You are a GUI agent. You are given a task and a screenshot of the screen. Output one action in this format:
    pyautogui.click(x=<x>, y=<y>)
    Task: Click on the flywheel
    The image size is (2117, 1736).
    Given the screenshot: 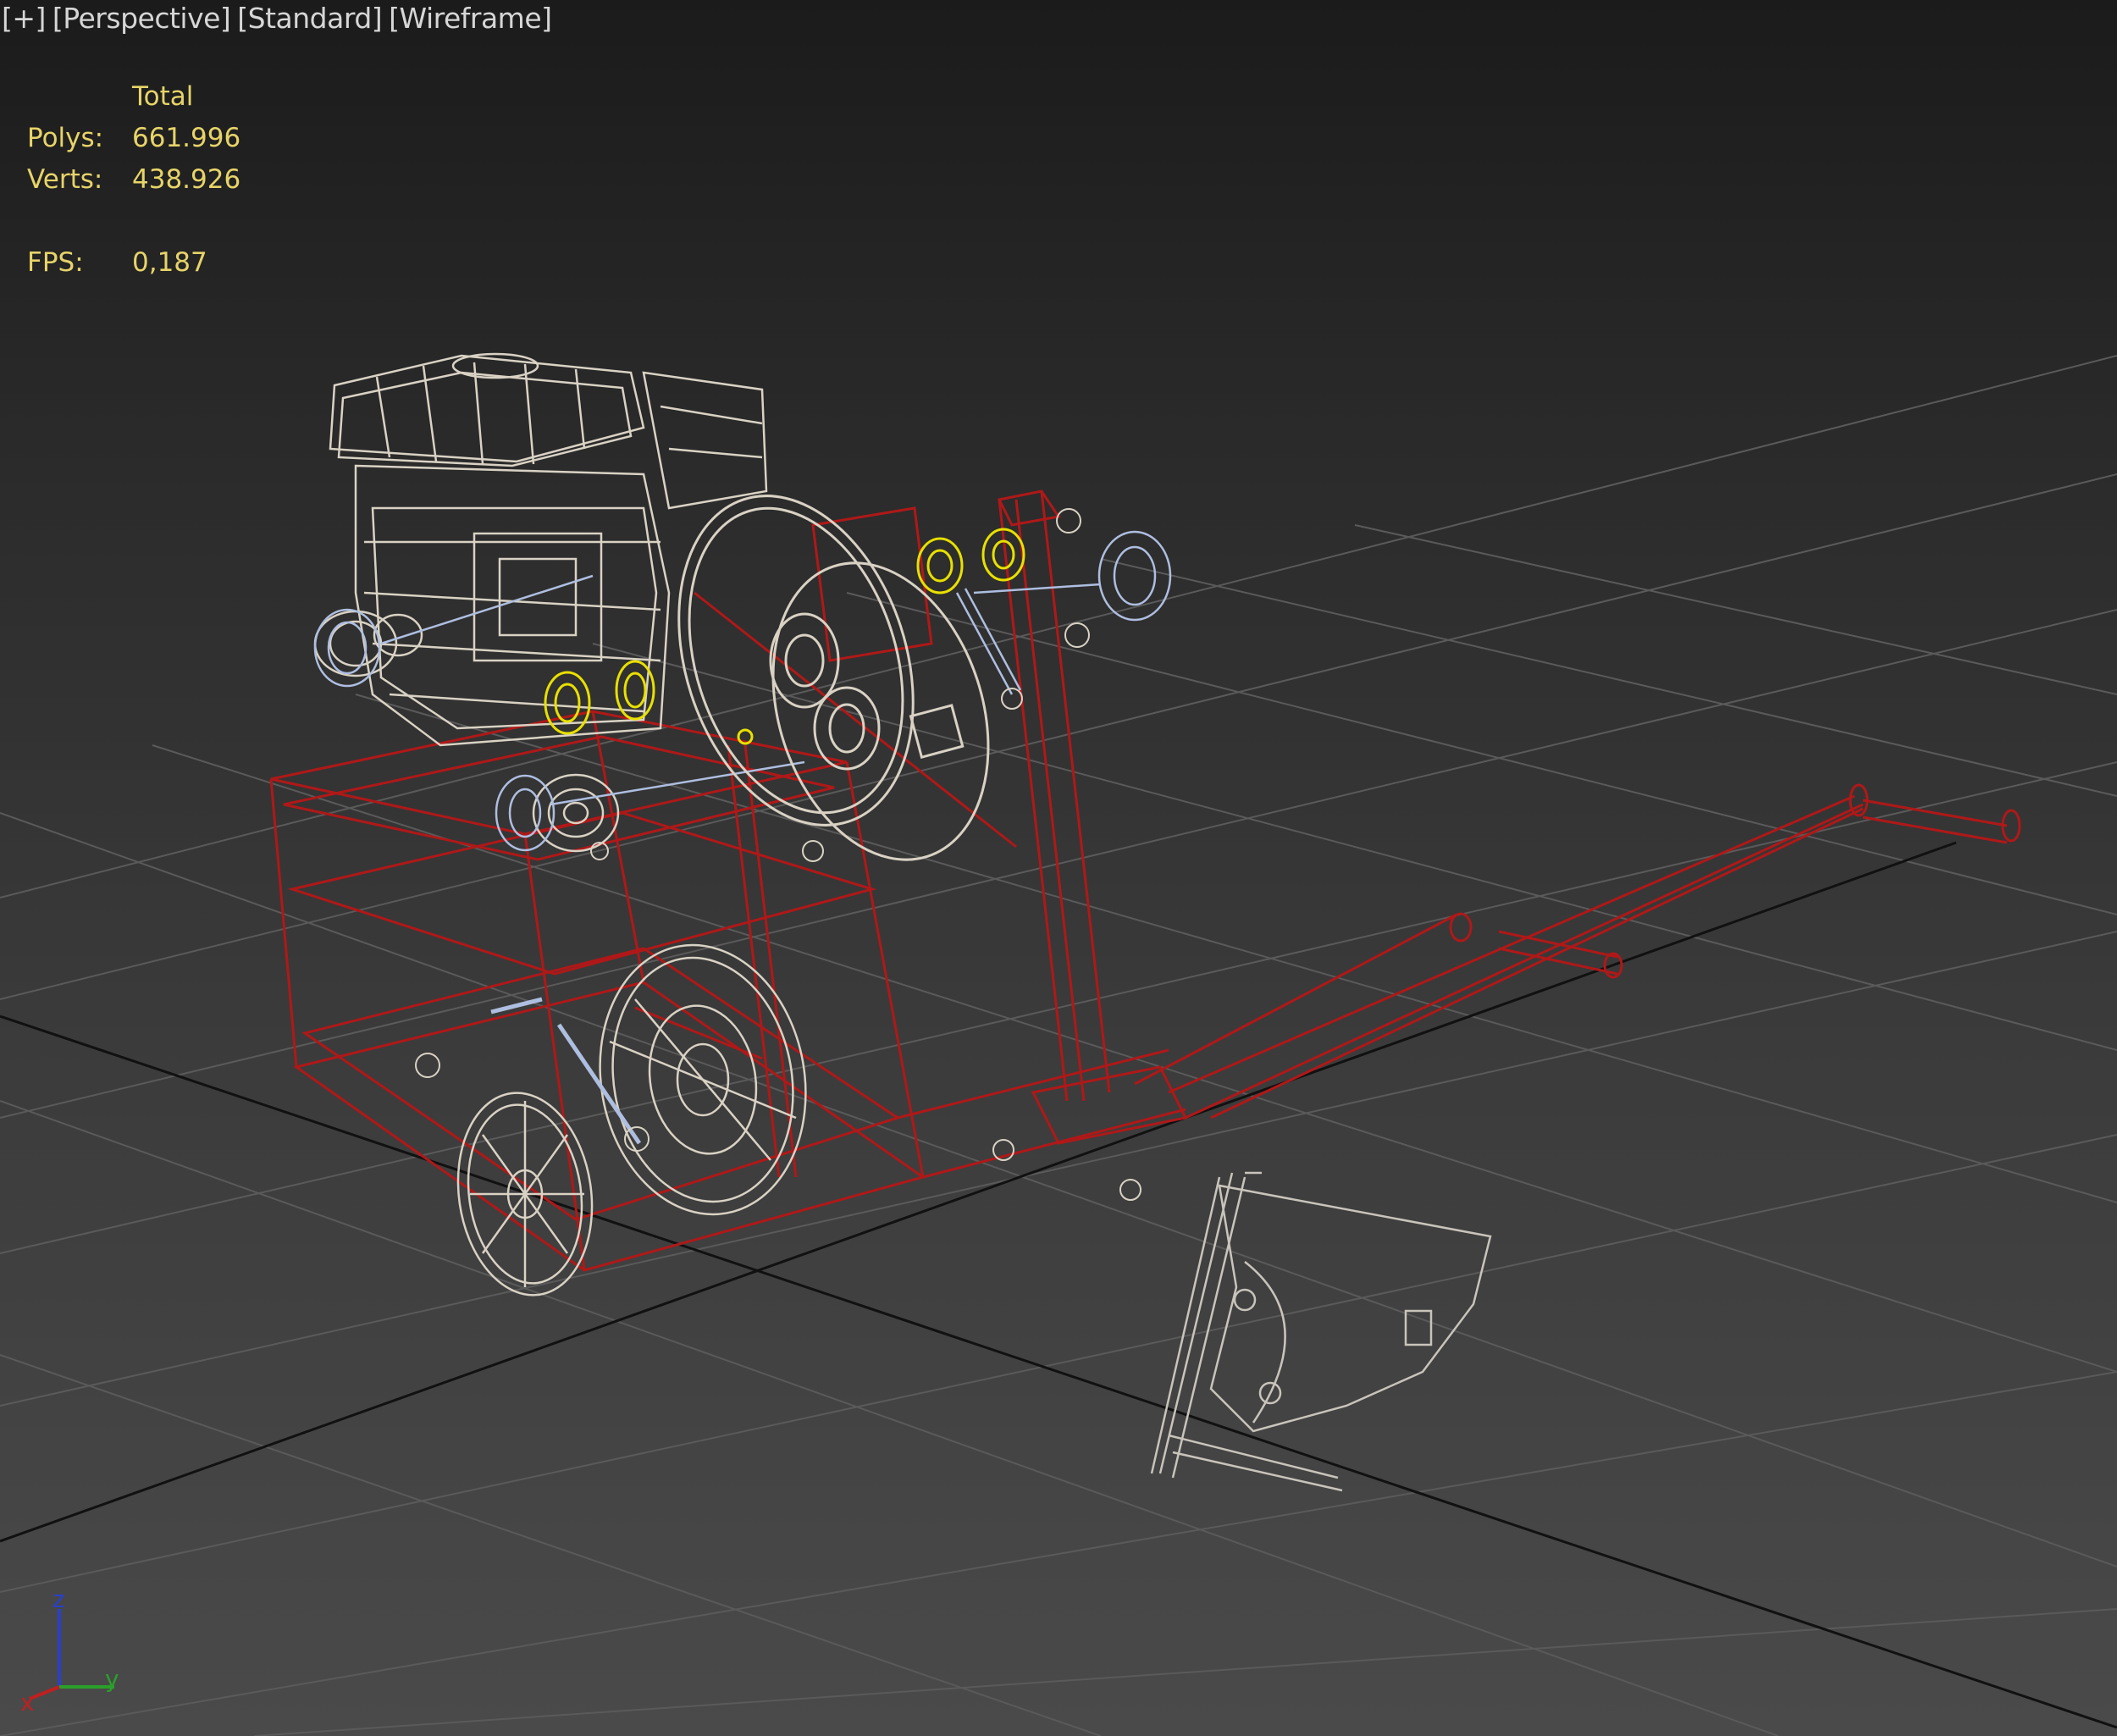 What is the action you would take?
    pyautogui.click(x=832, y=677)
    